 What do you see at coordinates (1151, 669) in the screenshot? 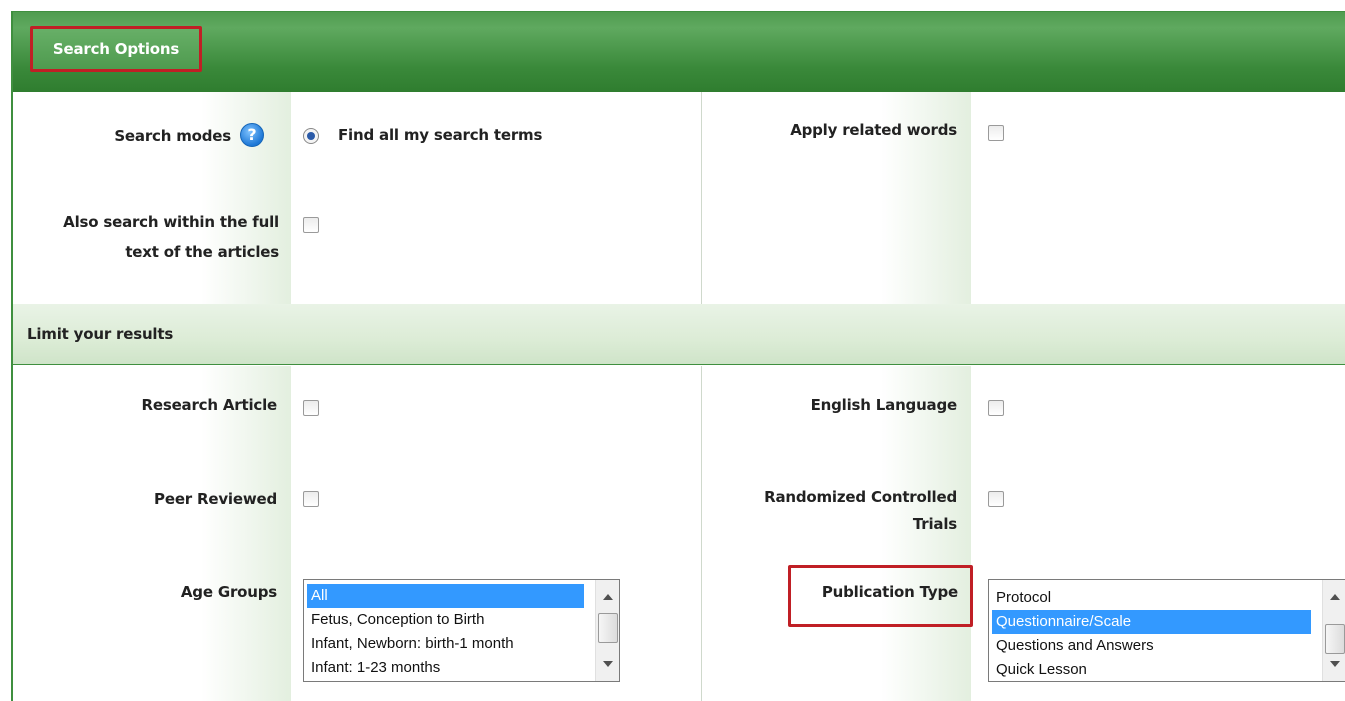
I see `publication-type-option: Quick Lesson` at bounding box center [1151, 669].